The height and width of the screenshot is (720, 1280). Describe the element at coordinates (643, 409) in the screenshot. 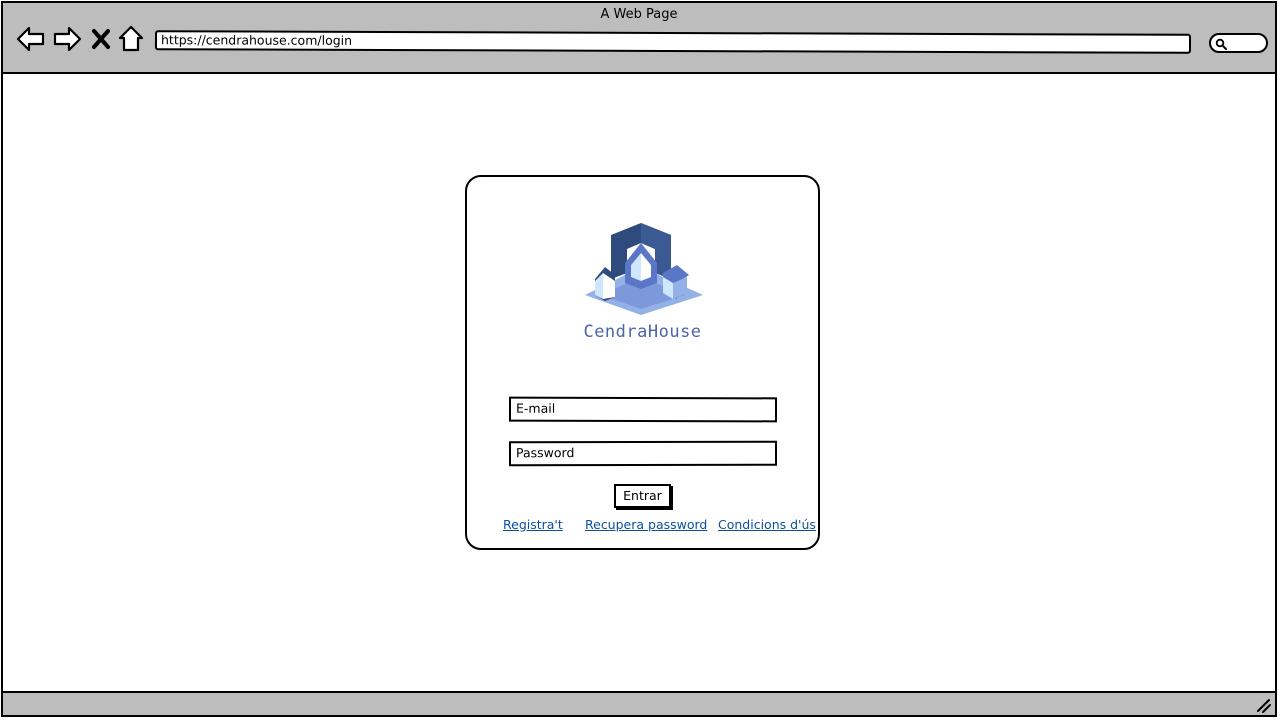

I see `email-field: E-mail` at that location.